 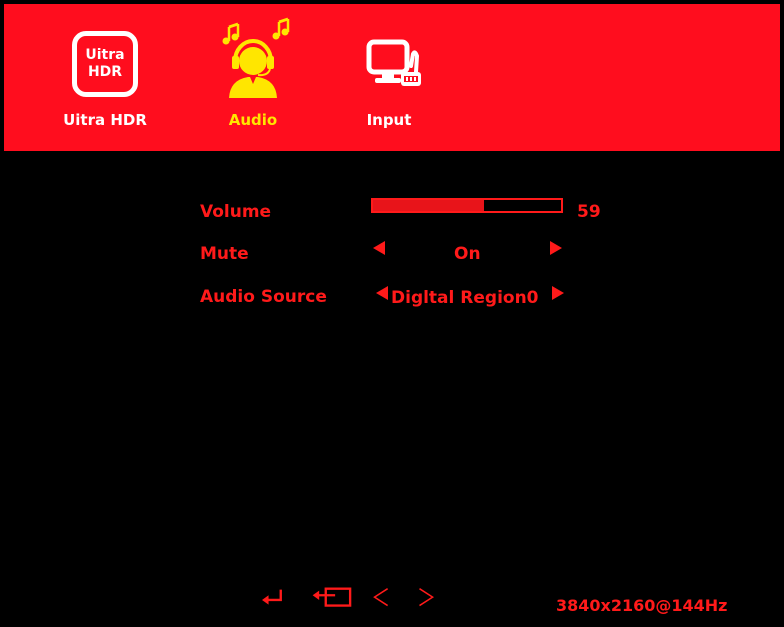 I want to click on resolution-readout: 3840x2160@144Hz, so click(x=642, y=605).